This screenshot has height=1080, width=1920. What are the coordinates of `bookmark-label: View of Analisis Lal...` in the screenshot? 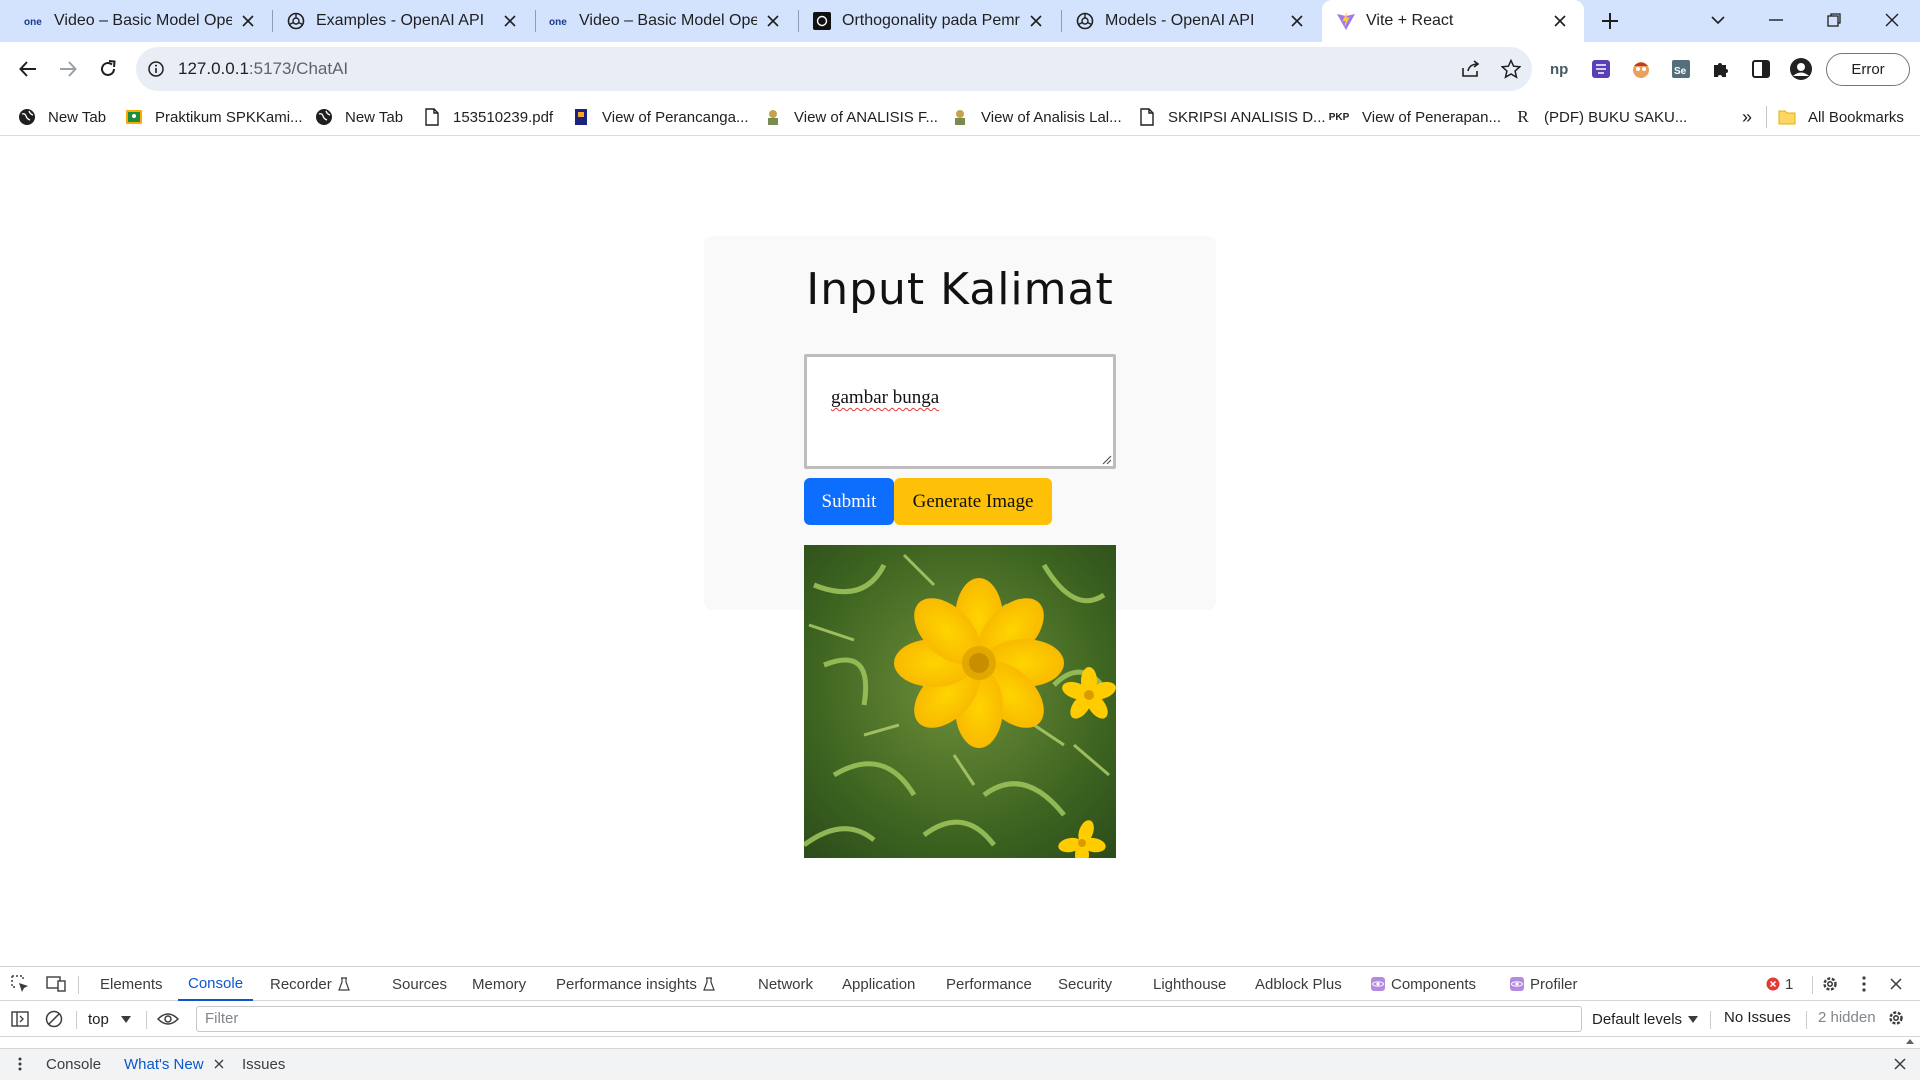 It's located at (1051, 117).